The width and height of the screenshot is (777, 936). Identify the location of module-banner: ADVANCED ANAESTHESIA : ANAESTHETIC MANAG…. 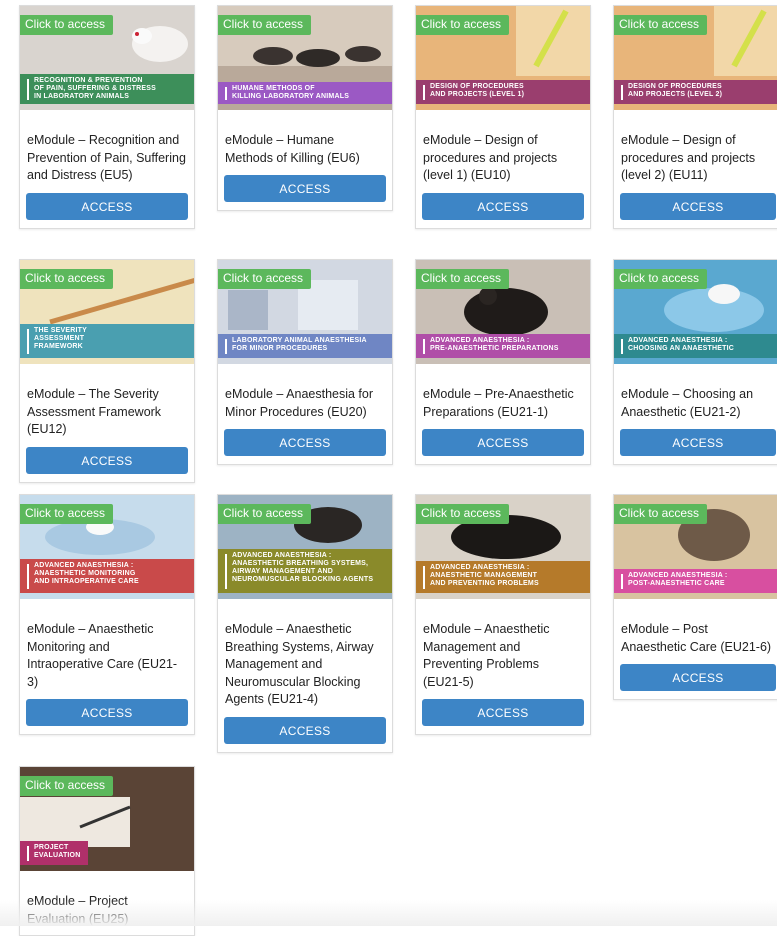
(503, 577).